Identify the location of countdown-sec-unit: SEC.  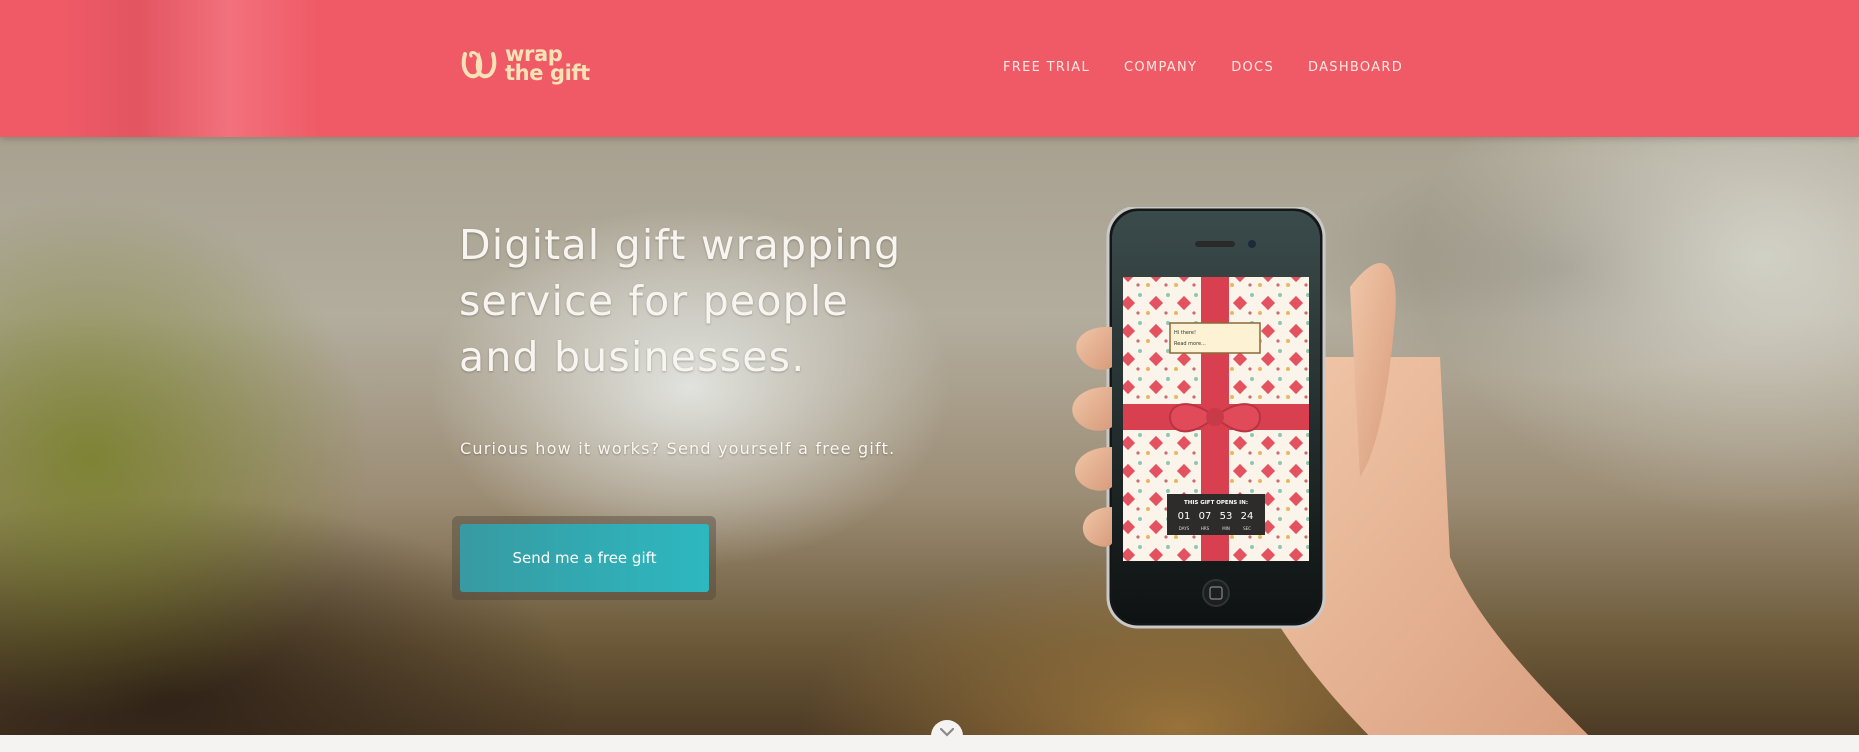
(1247, 528).